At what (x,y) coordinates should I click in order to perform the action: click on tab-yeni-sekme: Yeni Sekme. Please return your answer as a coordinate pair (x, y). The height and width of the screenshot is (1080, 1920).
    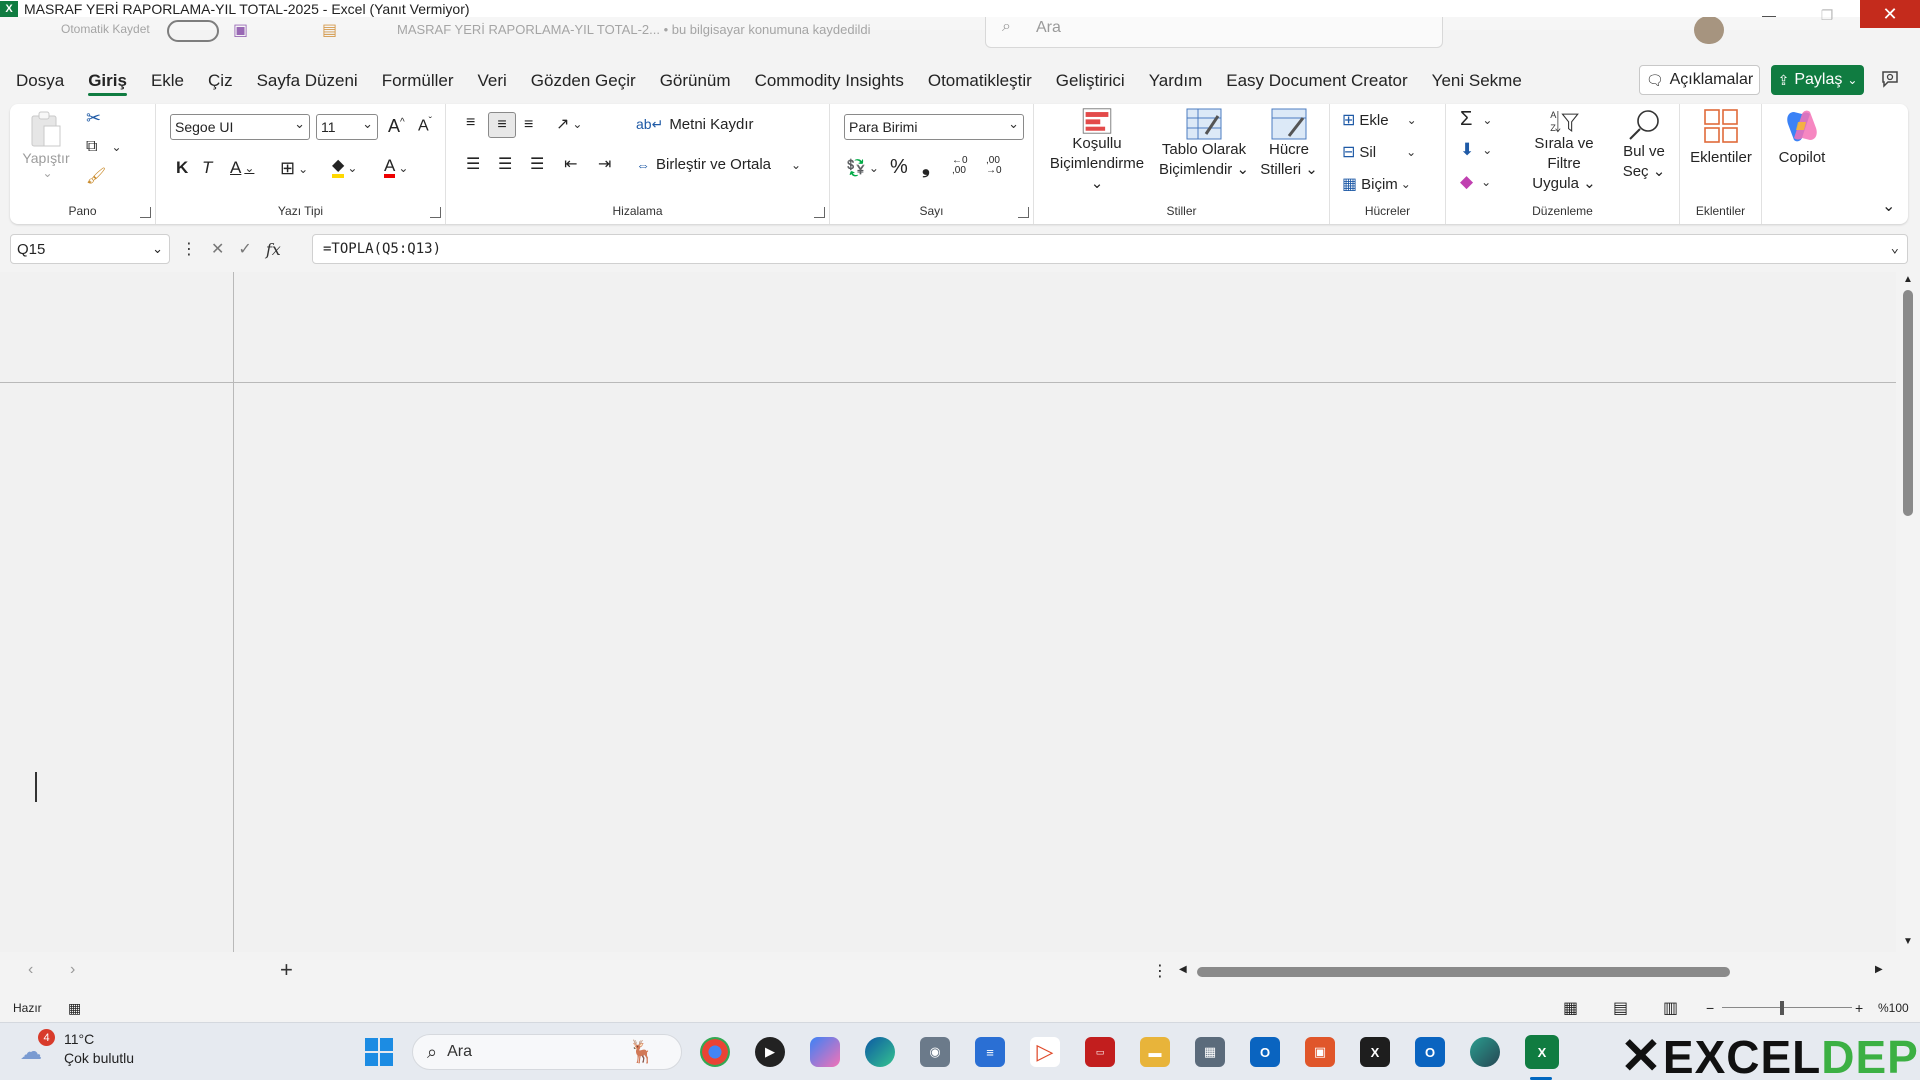
    Looking at the image, I should click on (1477, 81).